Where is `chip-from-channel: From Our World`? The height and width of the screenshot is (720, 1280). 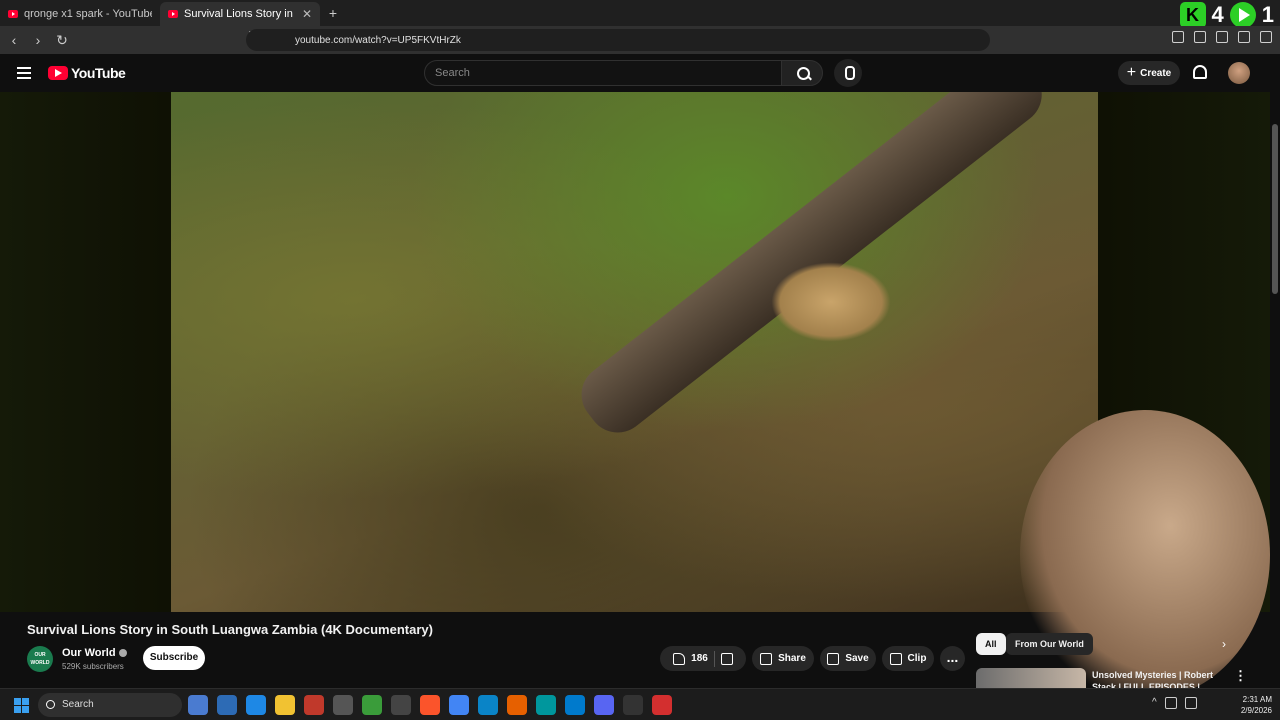
chip-from-channel: From Our World is located at coordinates (1049, 644).